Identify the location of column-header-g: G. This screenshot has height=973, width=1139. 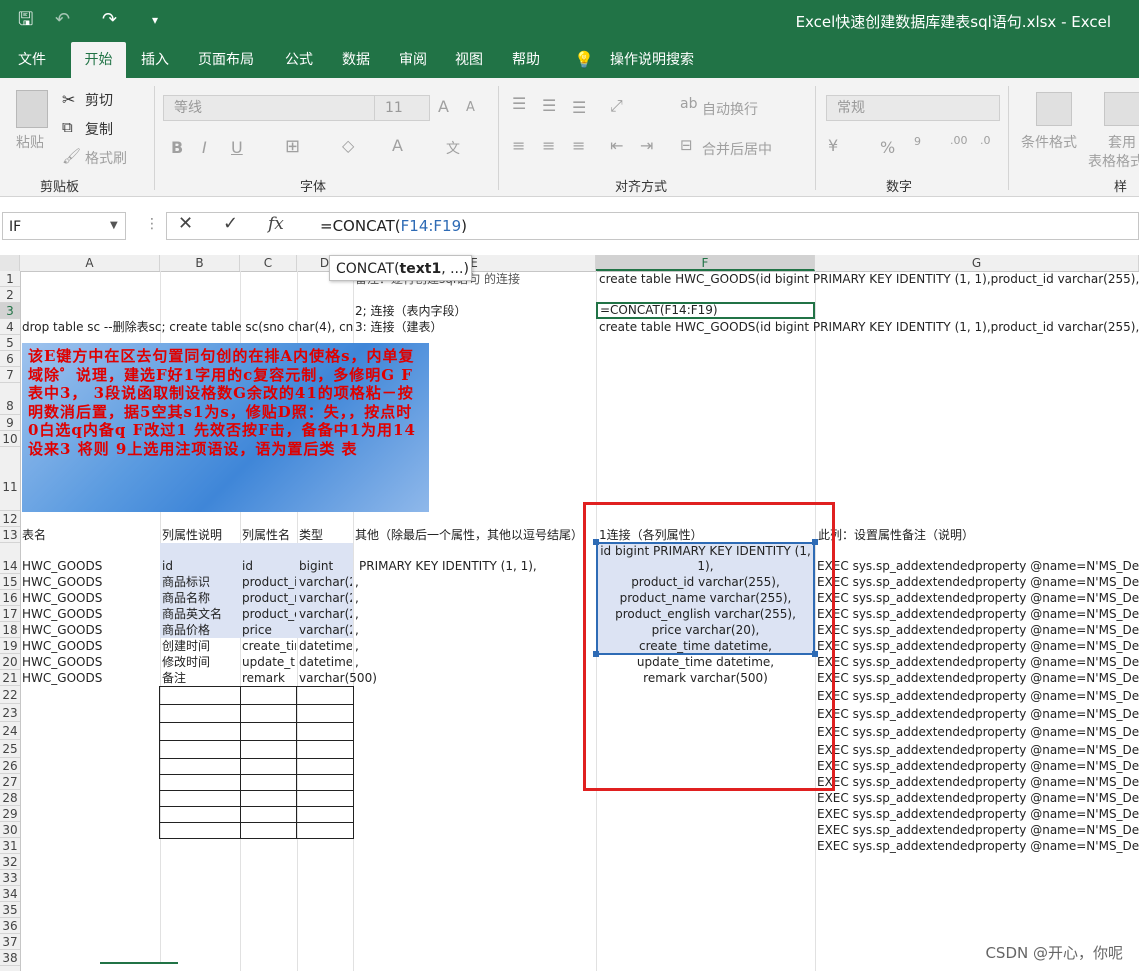
(977, 263).